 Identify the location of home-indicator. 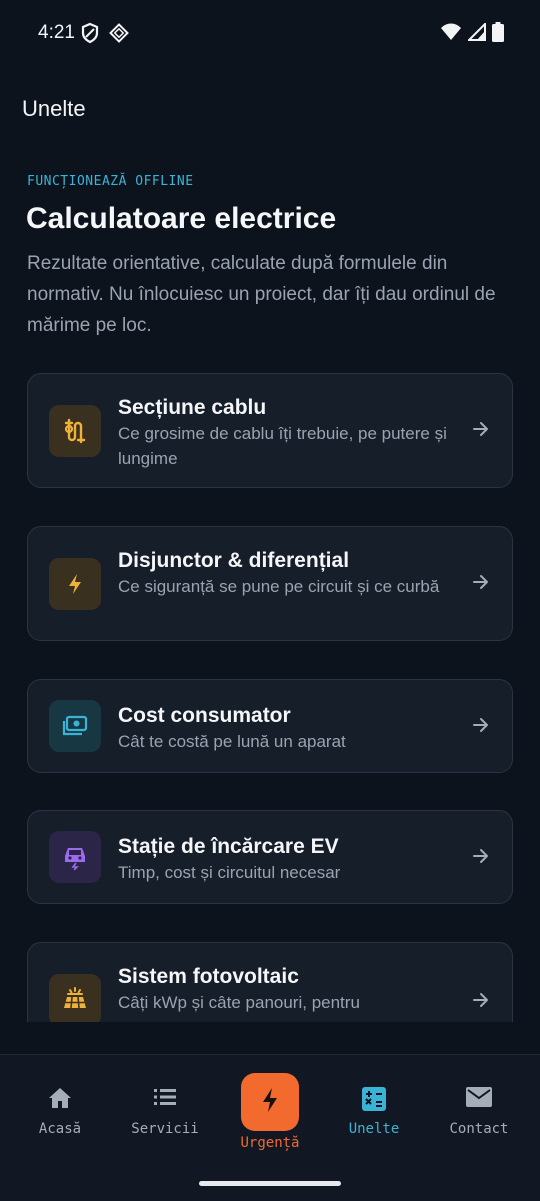
(270, 1183).